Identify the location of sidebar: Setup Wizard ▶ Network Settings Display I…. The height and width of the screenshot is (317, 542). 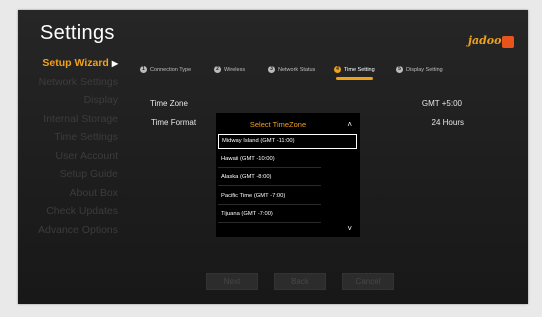
(77, 146).